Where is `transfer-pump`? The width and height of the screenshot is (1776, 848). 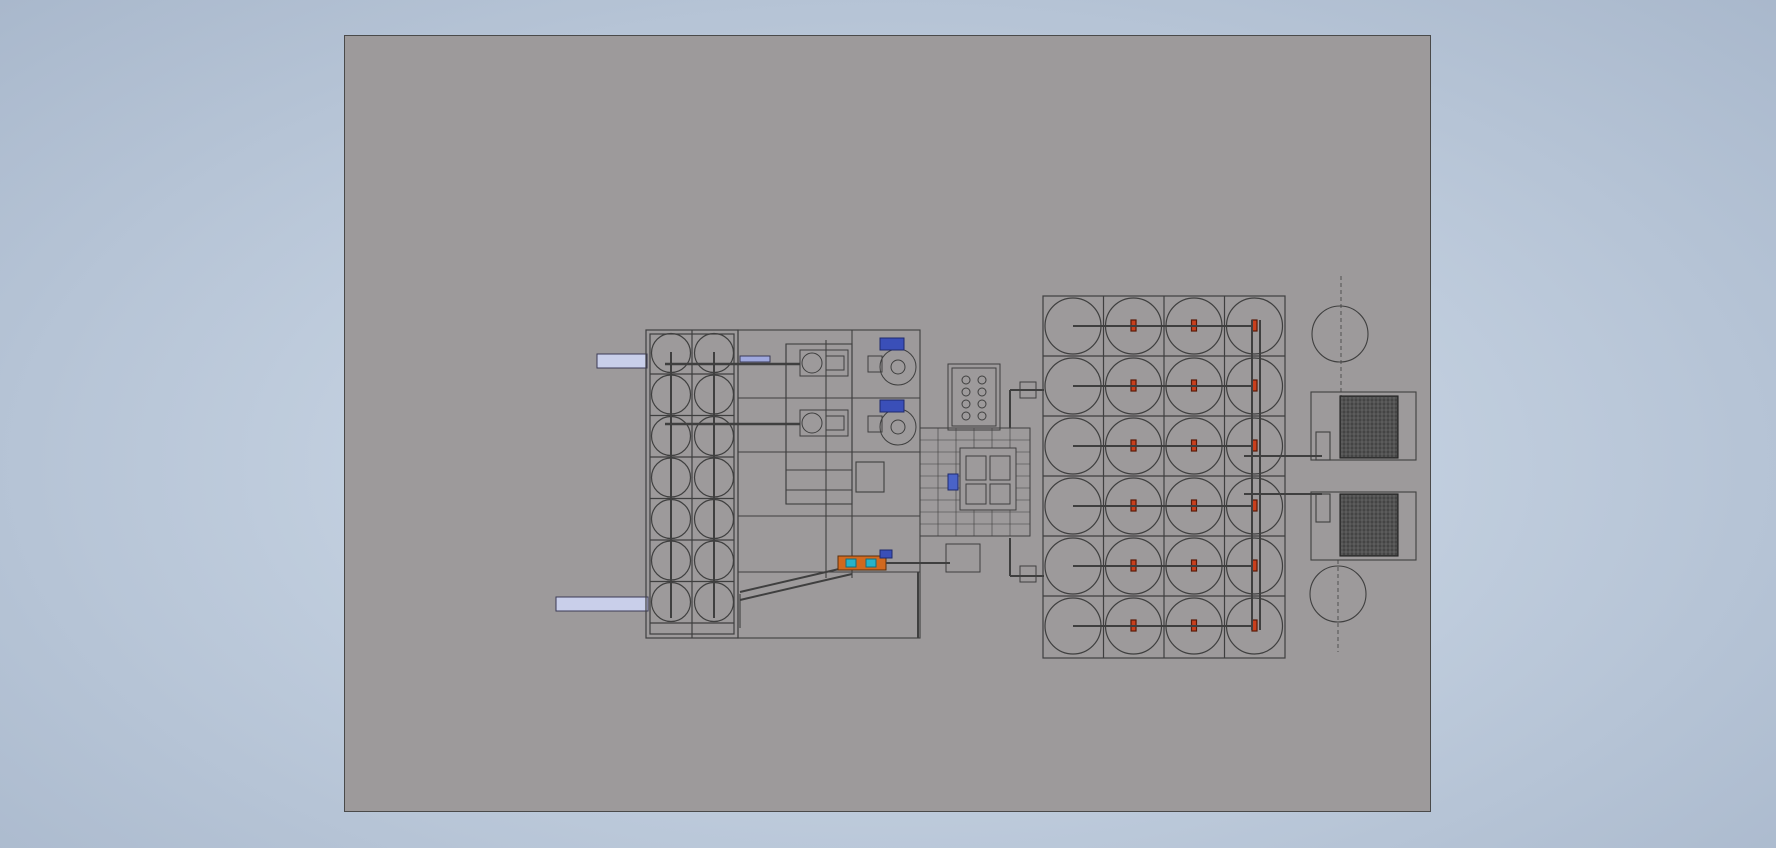
transfer-pump is located at coordinates (893, 560).